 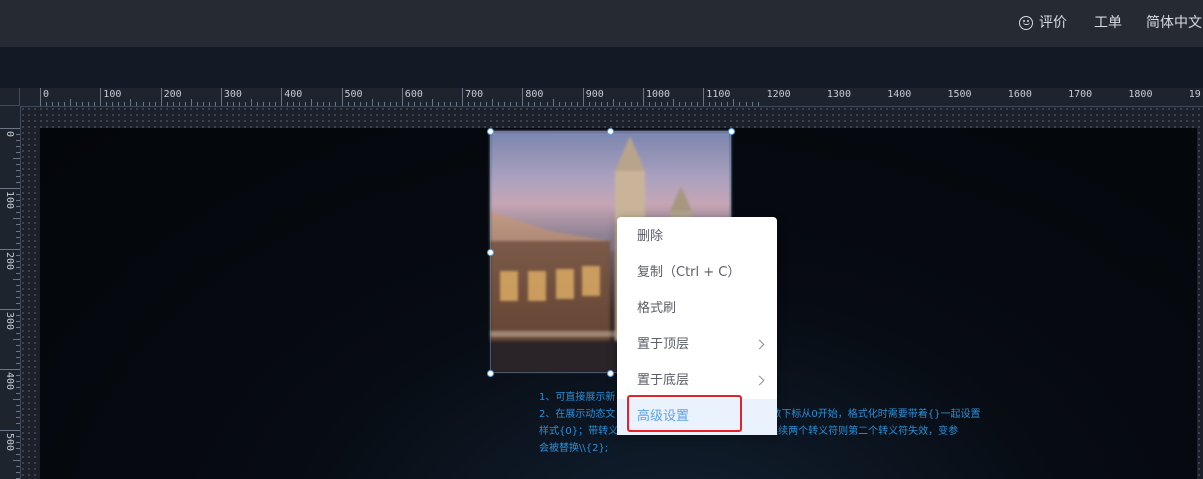 I want to click on chevron-right-icon, so click(x=759, y=380).